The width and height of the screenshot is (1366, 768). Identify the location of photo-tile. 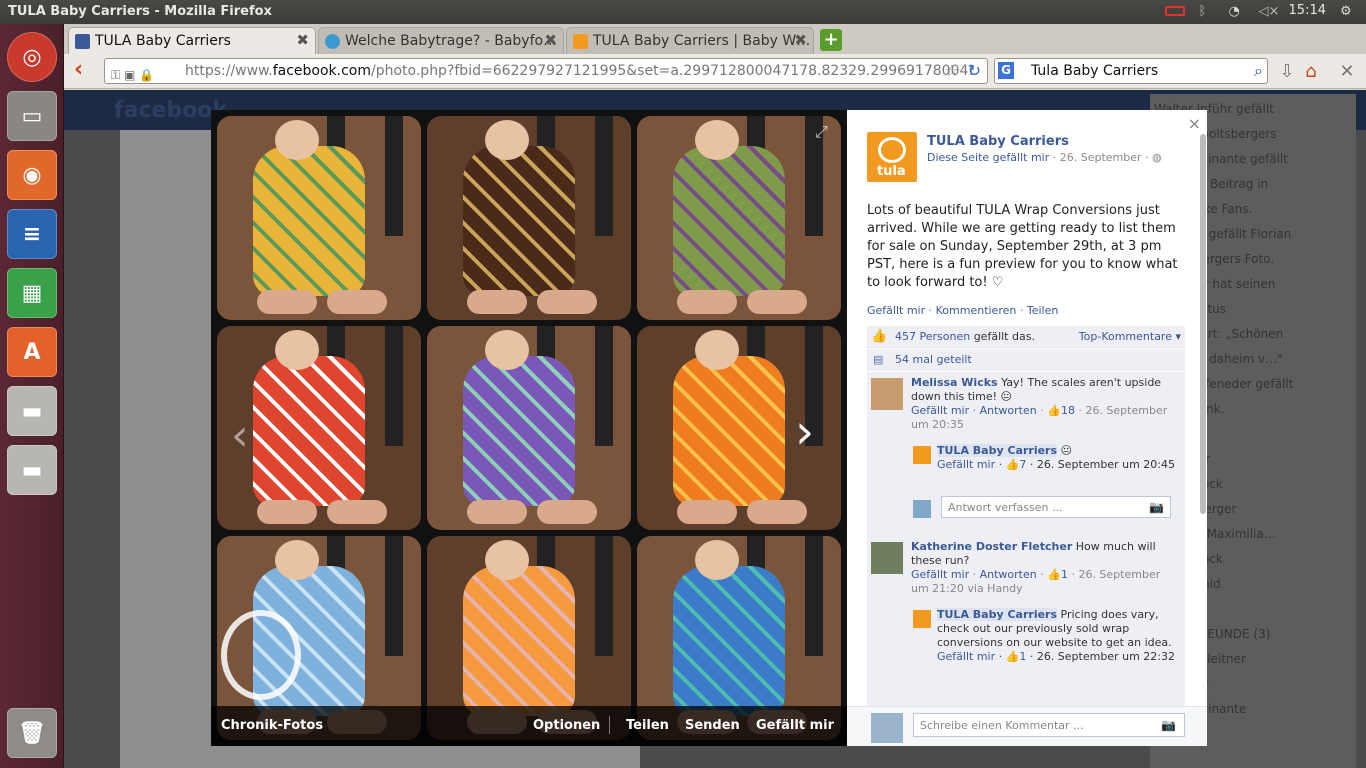
(319, 218).